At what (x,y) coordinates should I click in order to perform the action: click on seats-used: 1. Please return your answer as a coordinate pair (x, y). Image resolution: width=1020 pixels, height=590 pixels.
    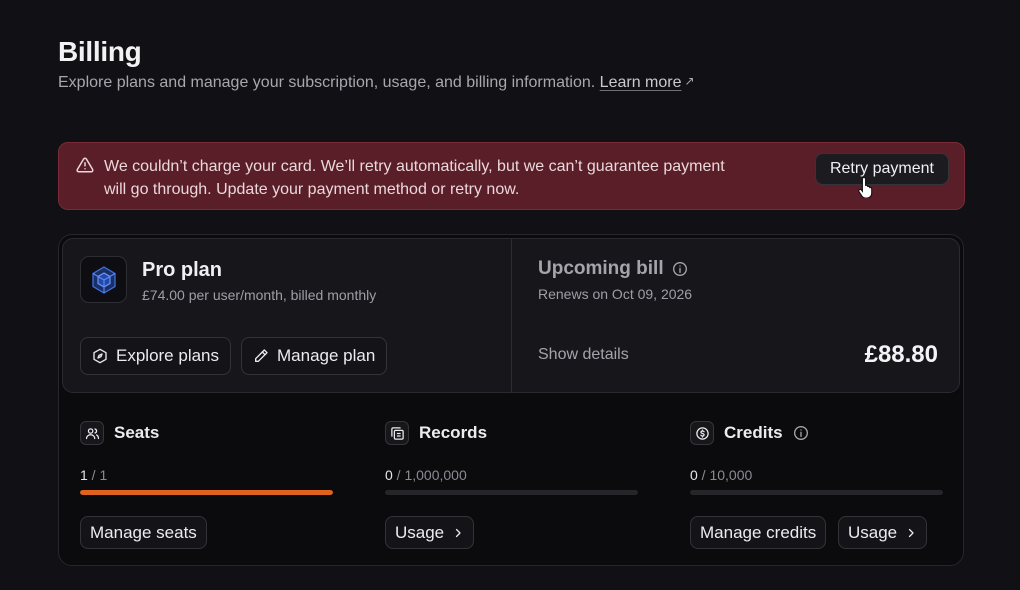
    Looking at the image, I should click on (84, 475).